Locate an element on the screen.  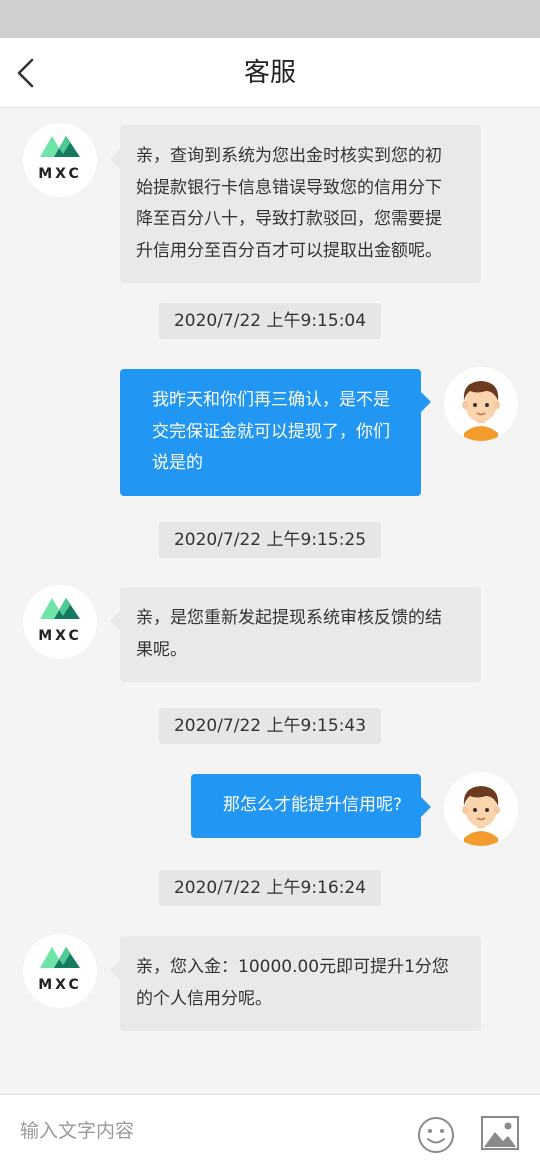
image-icon is located at coordinates (500, 1133).